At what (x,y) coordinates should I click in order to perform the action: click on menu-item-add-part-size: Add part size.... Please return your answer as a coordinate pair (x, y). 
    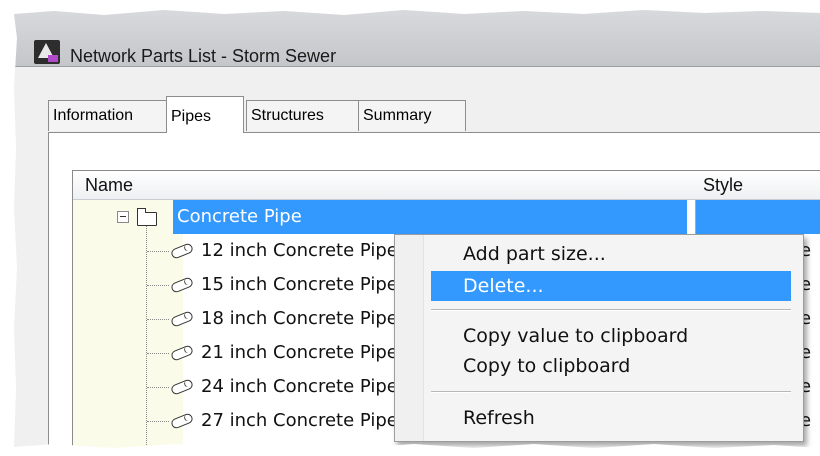
    Looking at the image, I should click on (611, 254).